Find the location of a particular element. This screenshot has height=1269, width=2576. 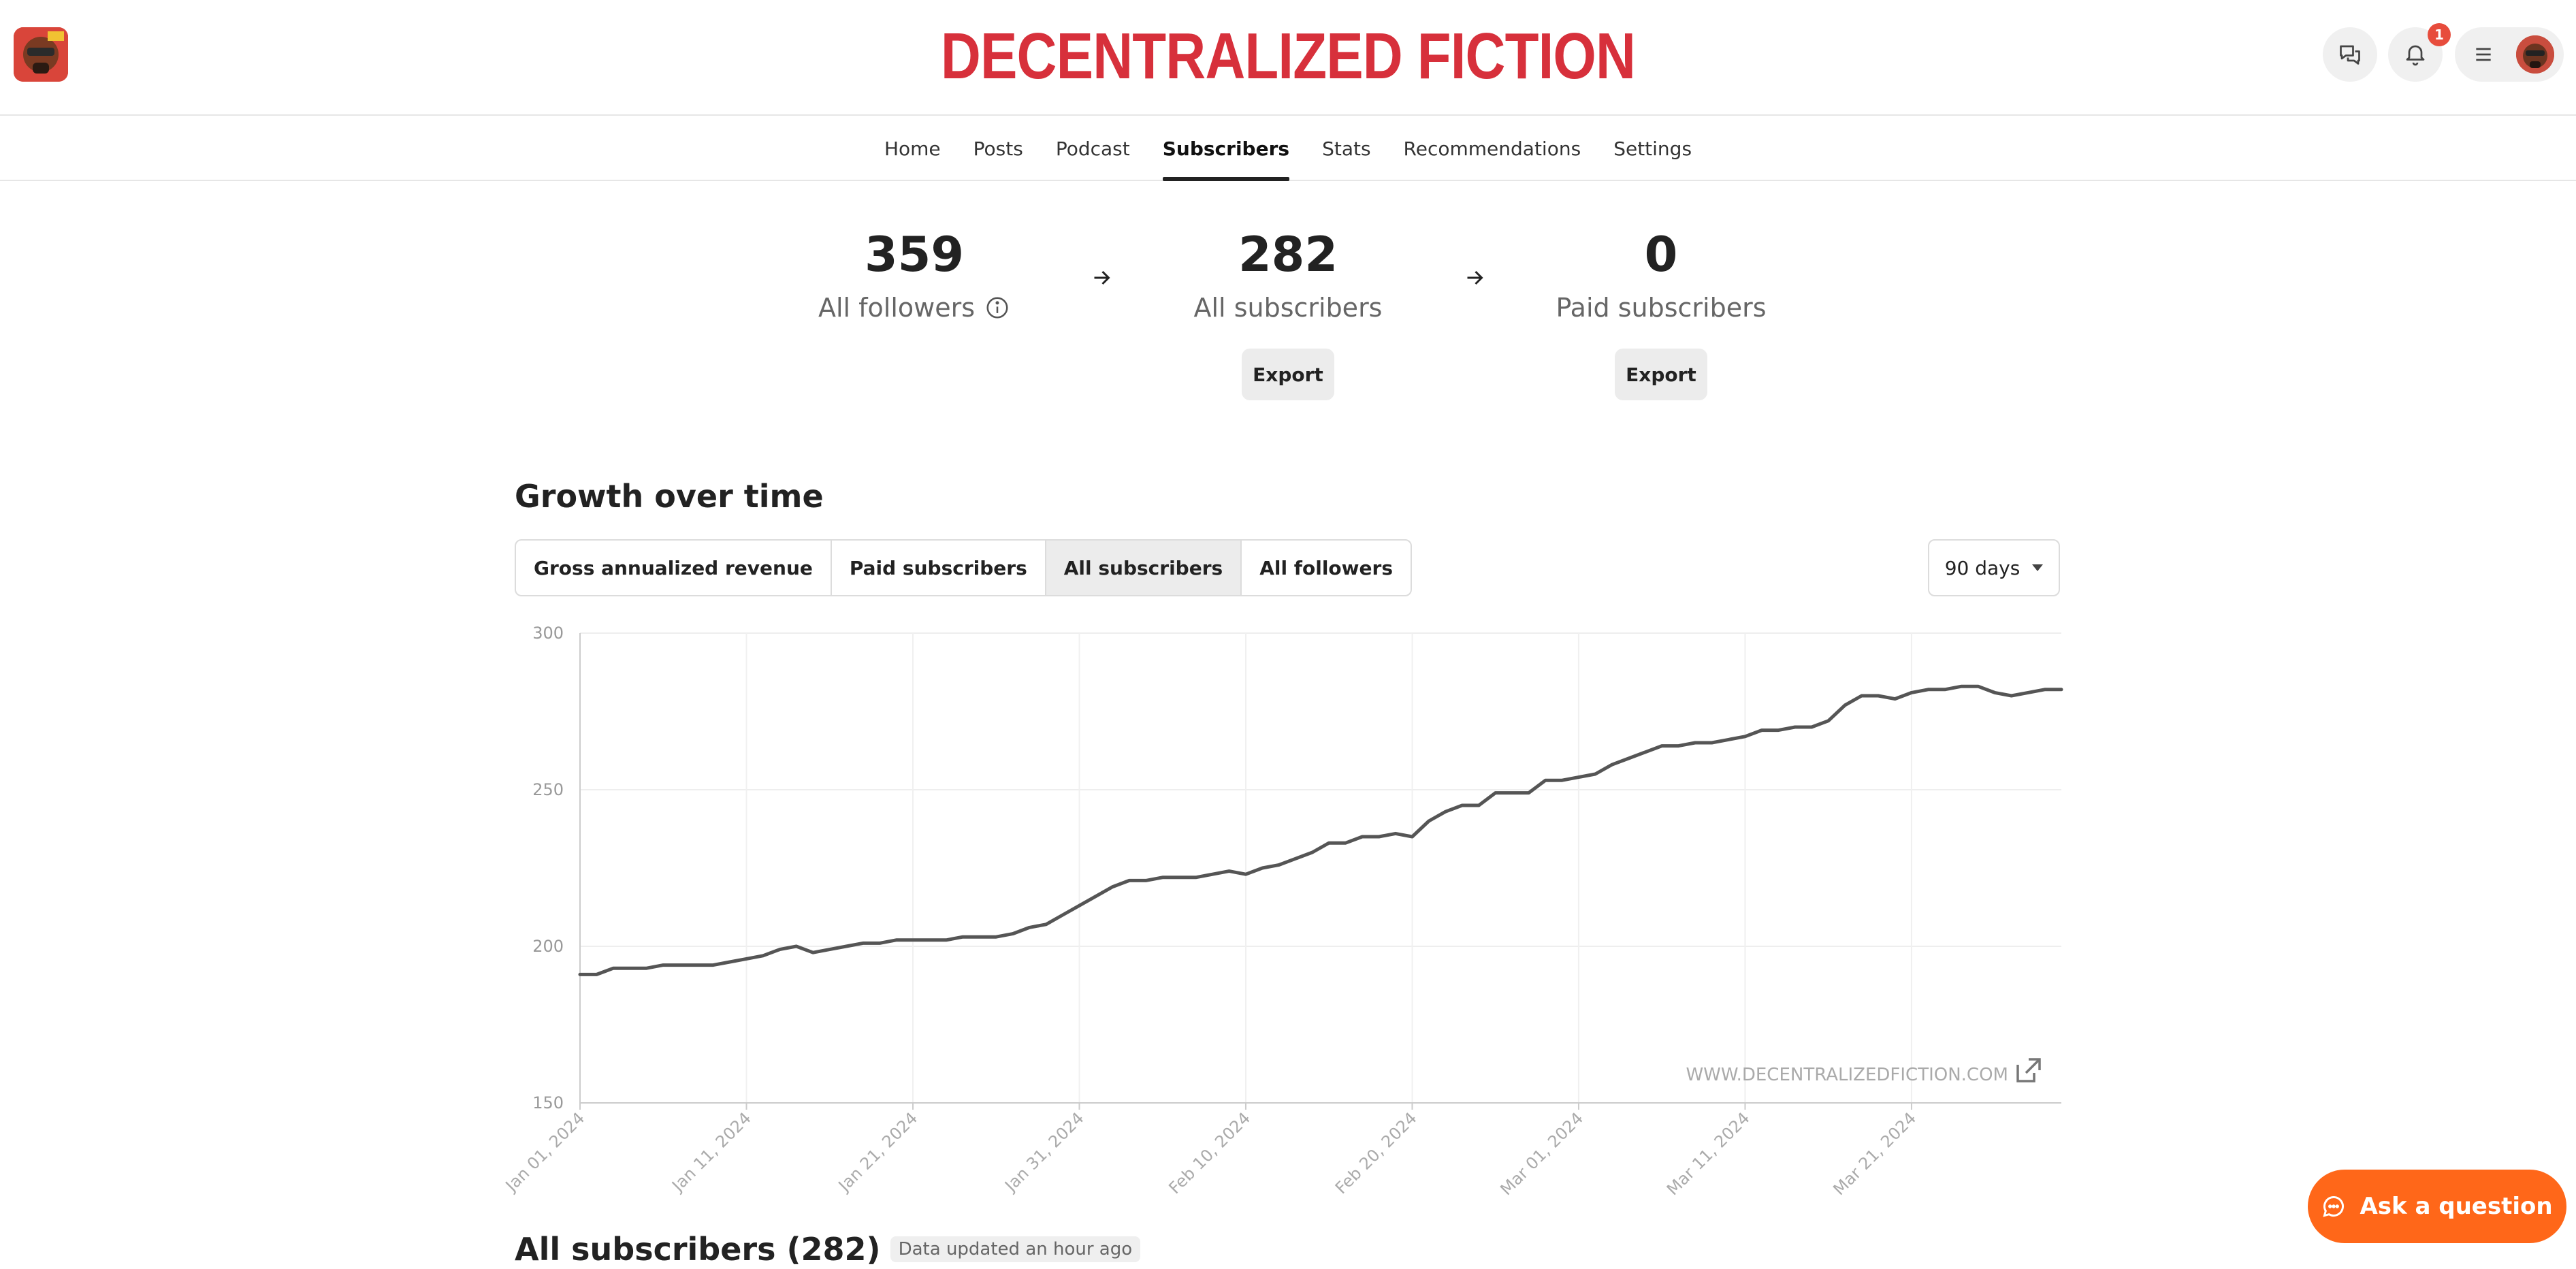

caret-down-icon is located at coordinates (2038, 567).